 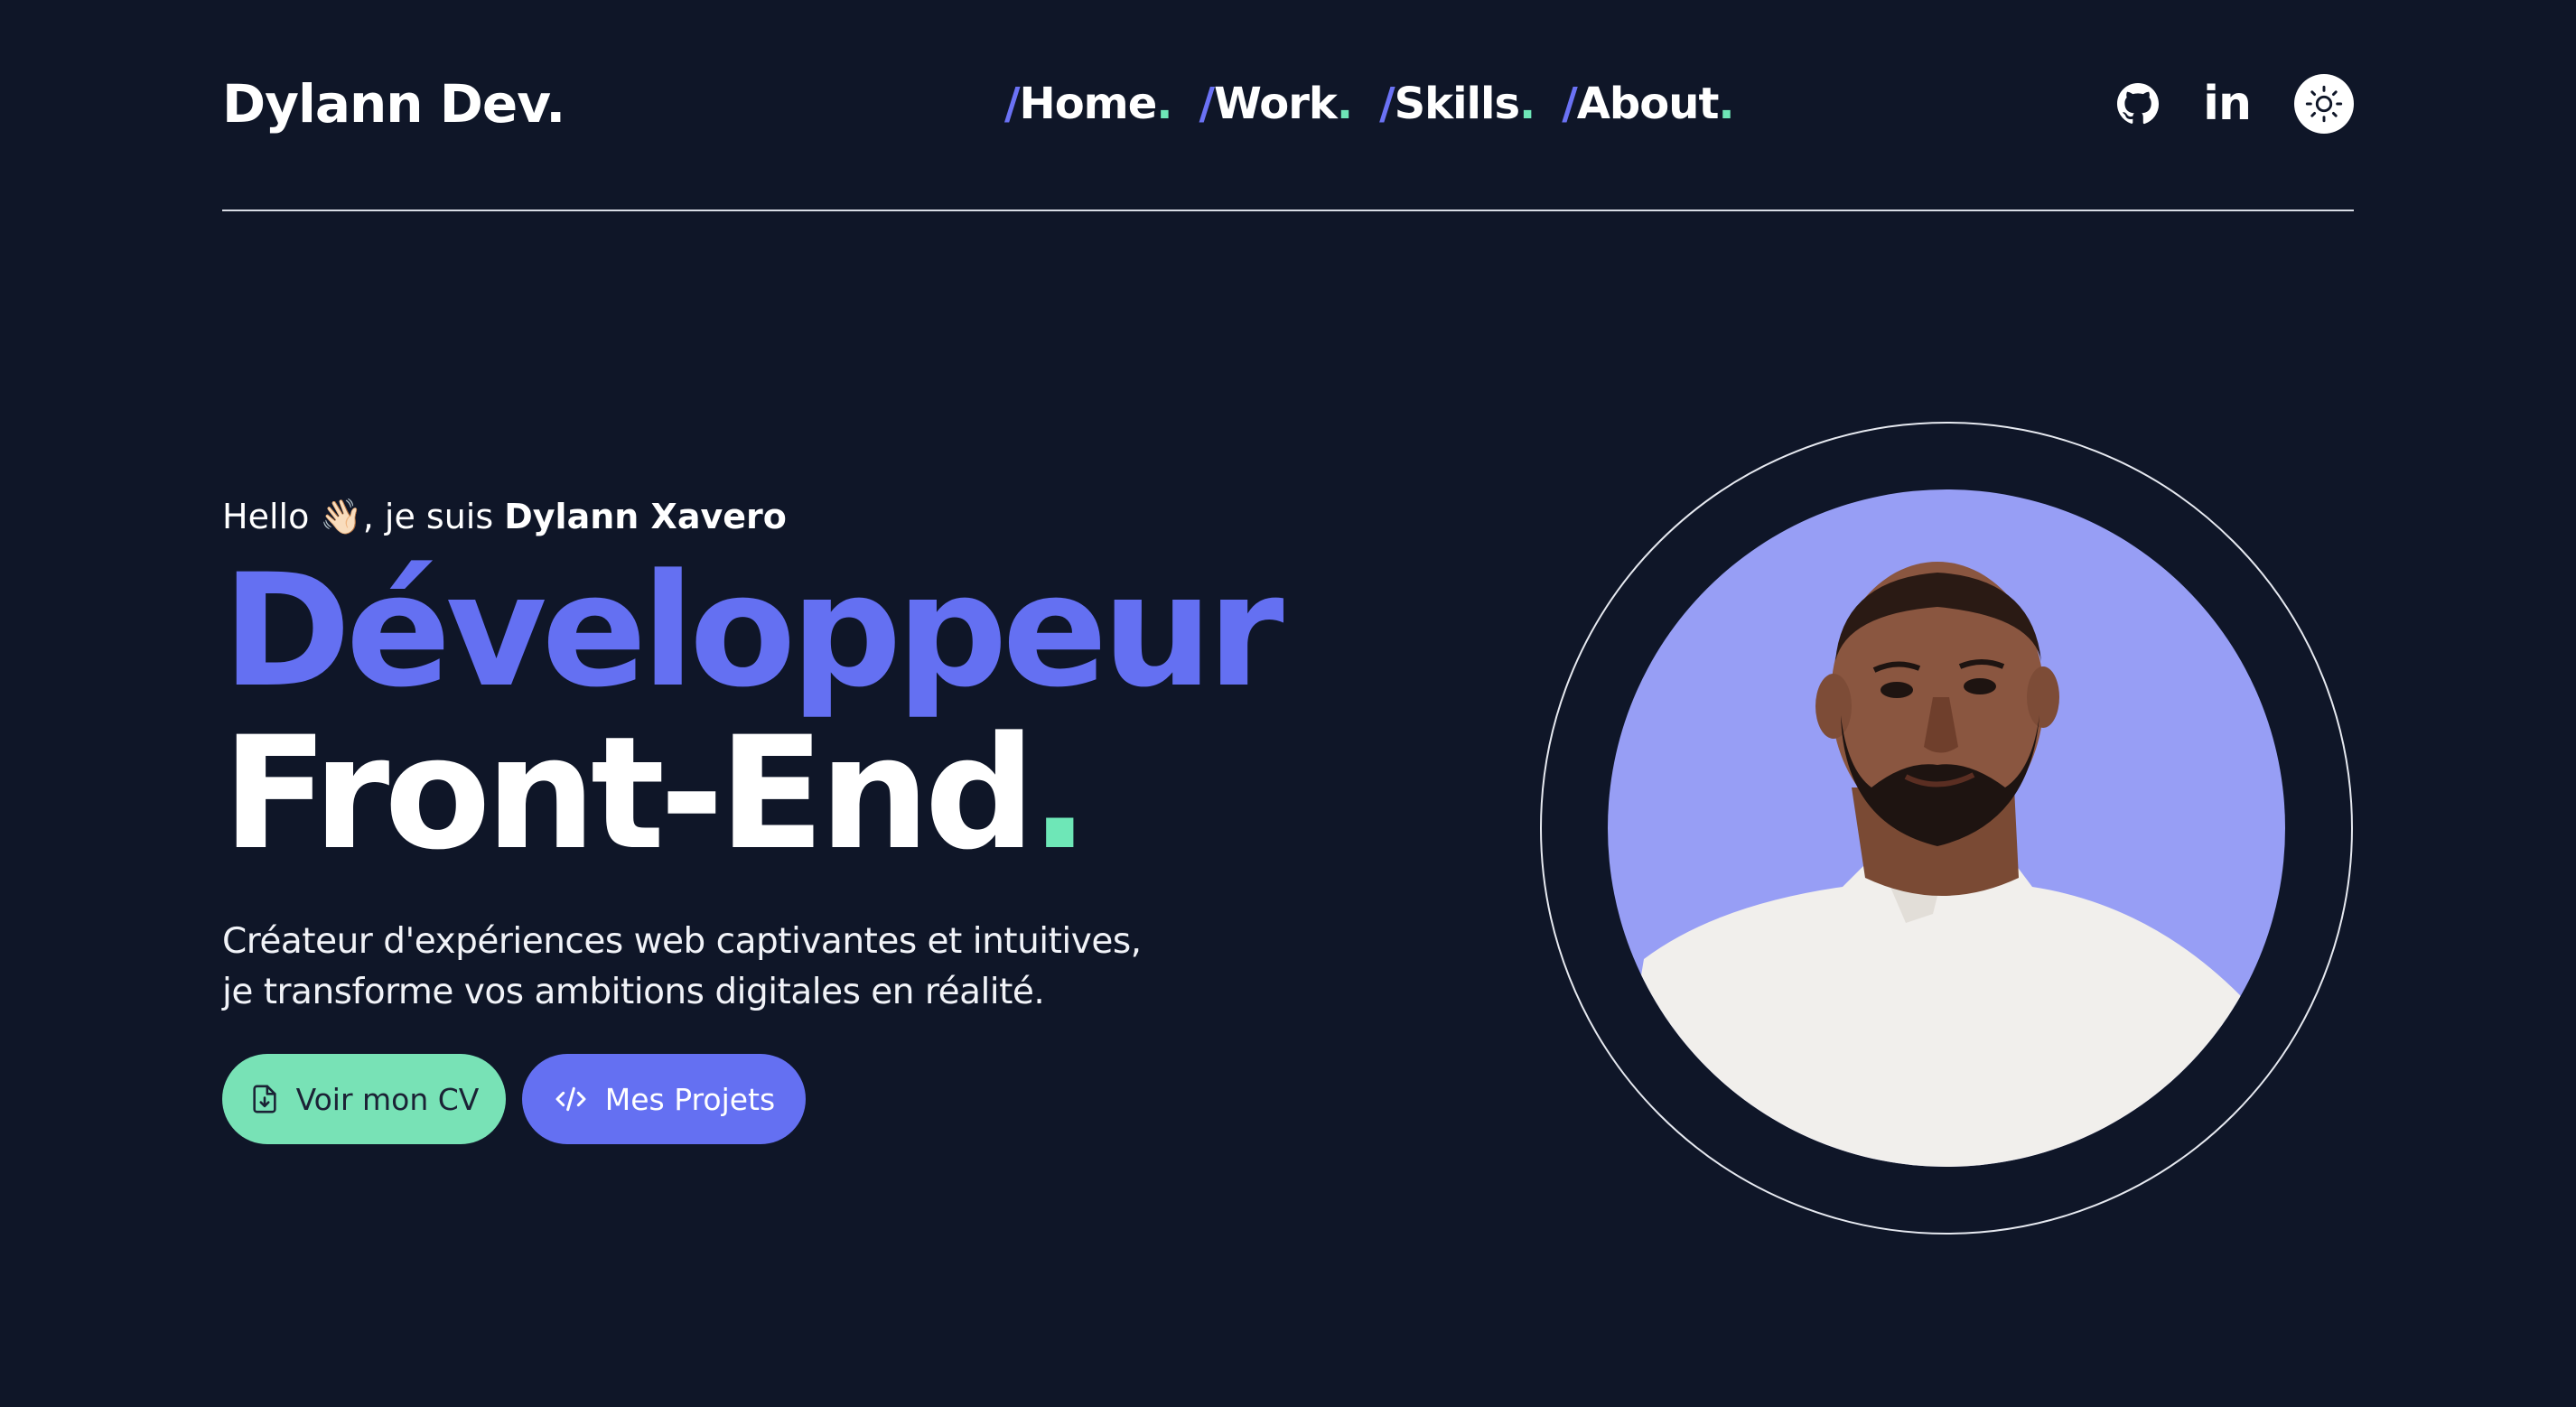 I want to click on waving-hand-icon: 👋🏻, so click(x=341, y=516).